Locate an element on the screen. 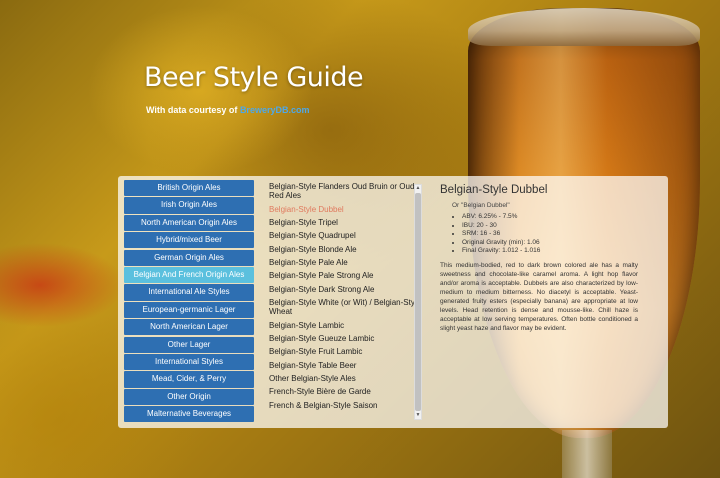 The width and height of the screenshot is (720, 478). style-item: Belgian-Style Dark Strong Ale is located at coordinates (344, 289).